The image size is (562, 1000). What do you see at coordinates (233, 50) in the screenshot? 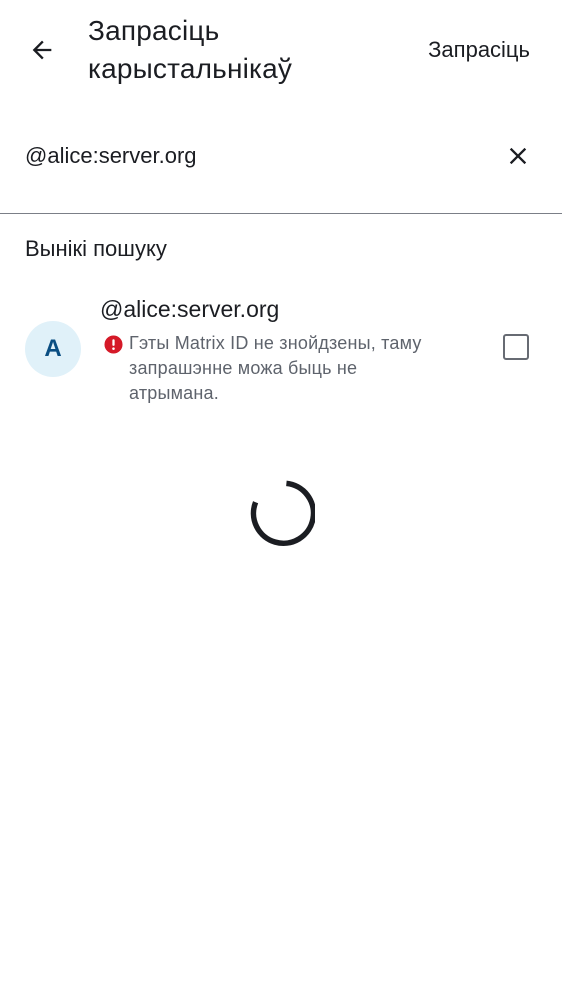
I see `page-title: Запрасіць карыстальнікаў` at bounding box center [233, 50].